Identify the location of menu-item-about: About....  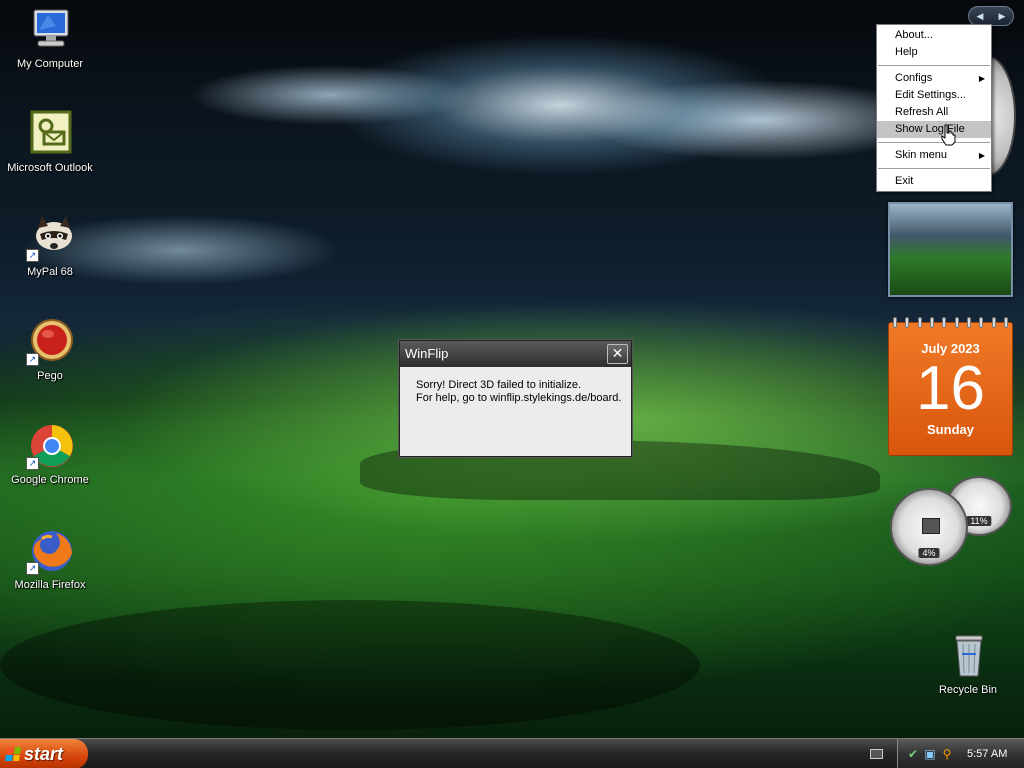
(934, 35).